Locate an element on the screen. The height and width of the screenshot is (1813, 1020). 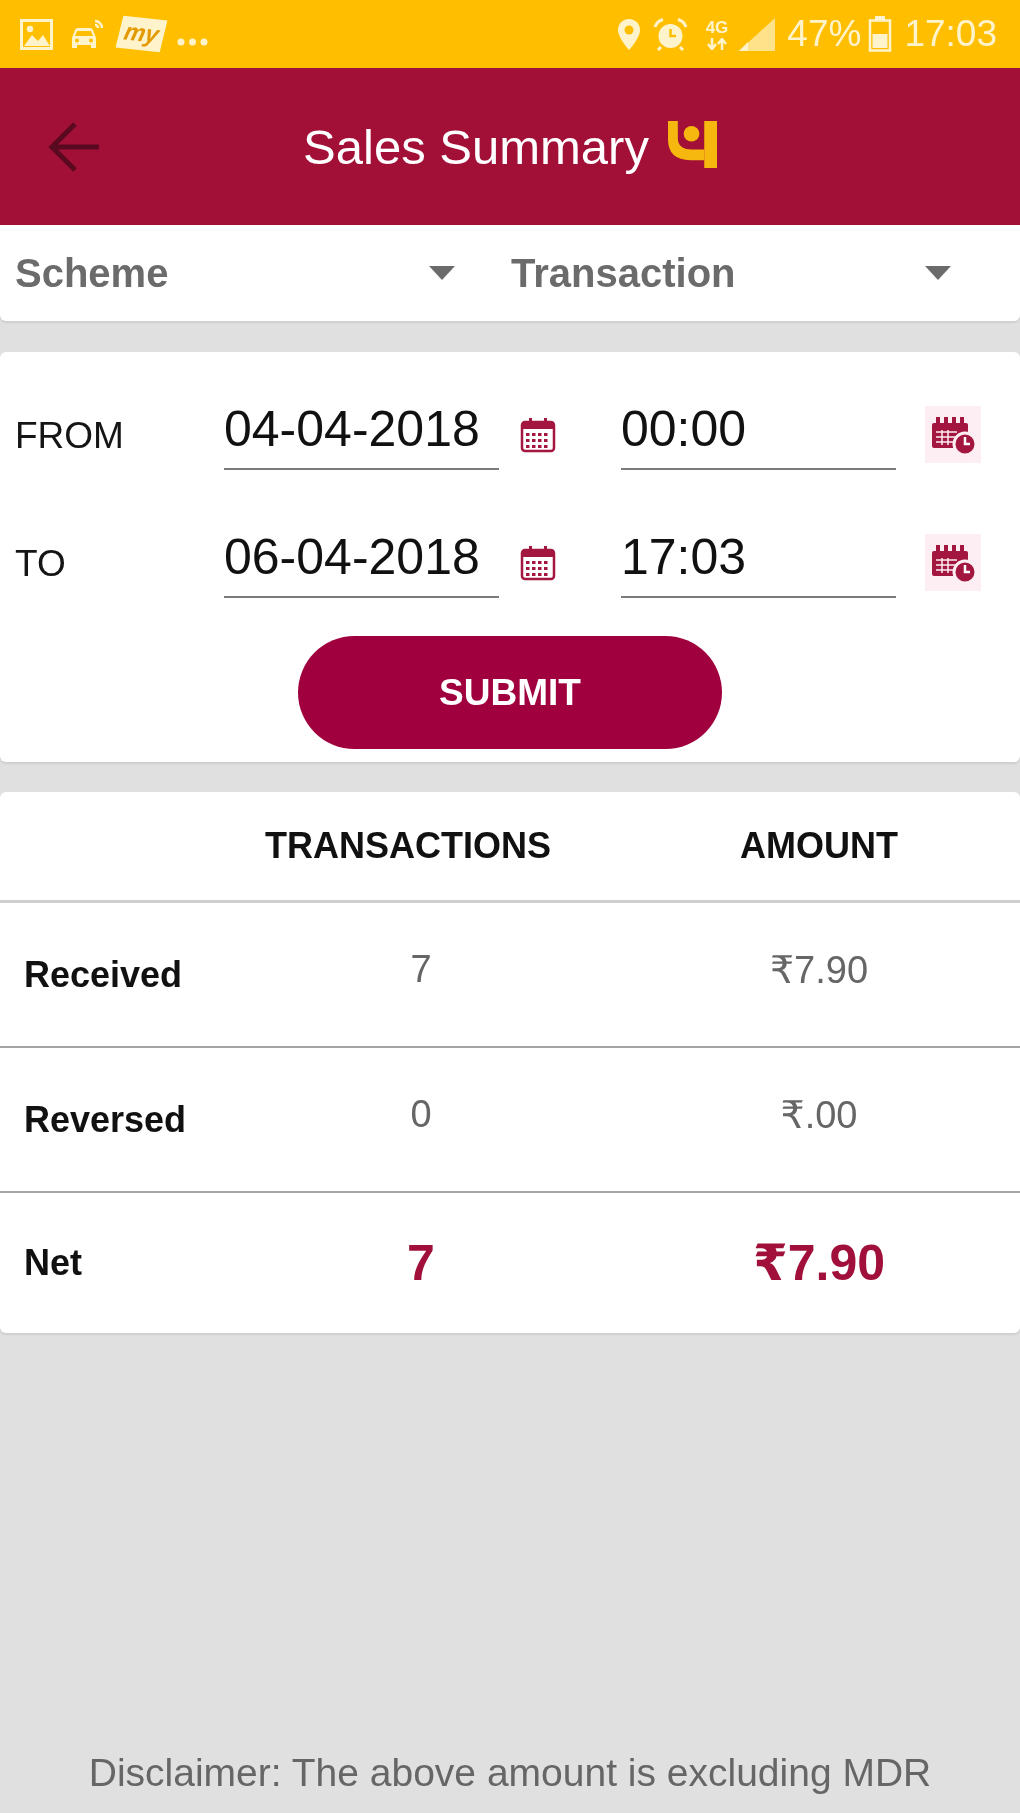
time-field: 00:00 is located at coordinates (758, 434).